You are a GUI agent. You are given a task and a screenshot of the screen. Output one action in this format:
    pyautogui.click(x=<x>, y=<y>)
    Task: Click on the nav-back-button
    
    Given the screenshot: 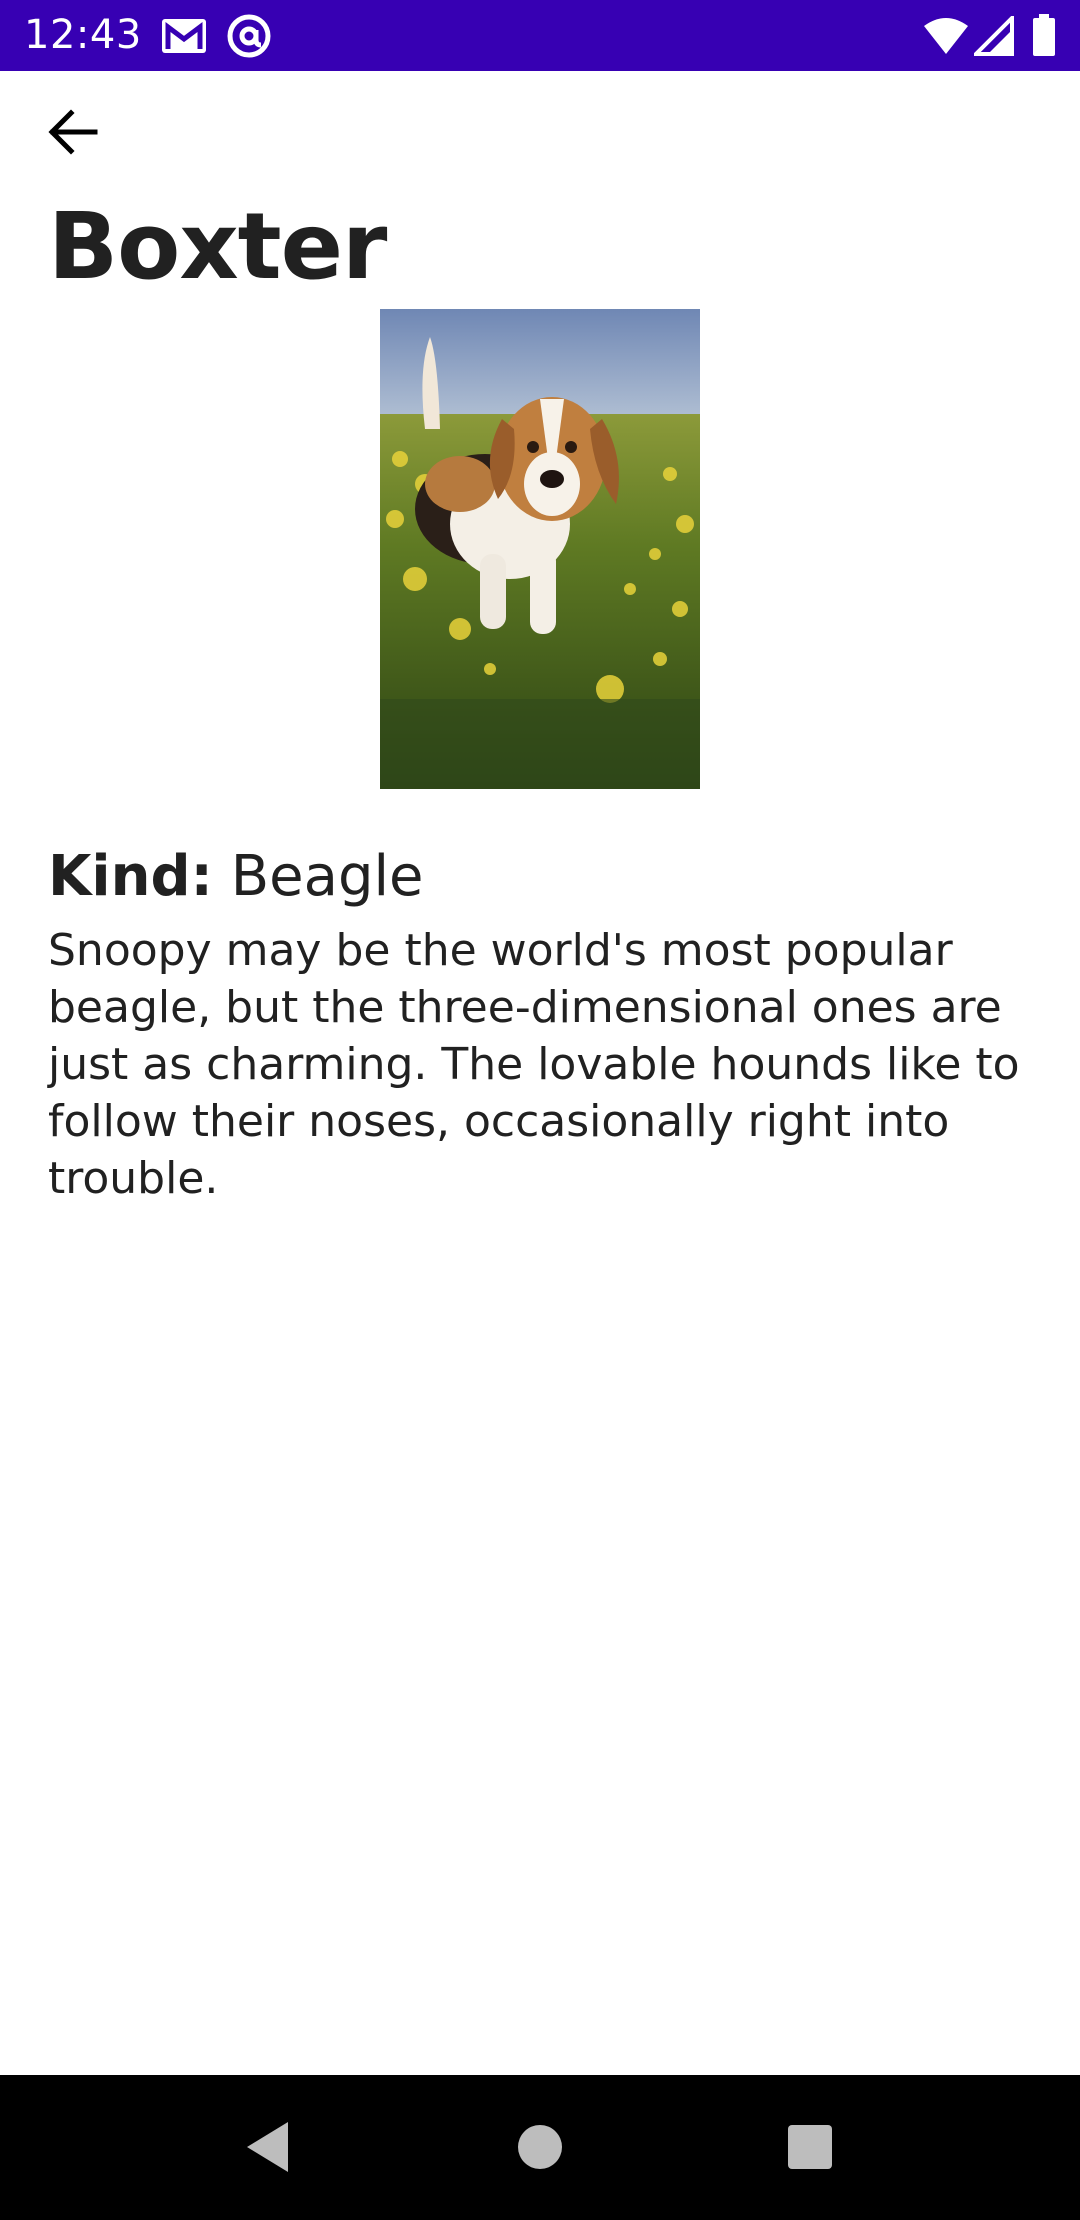 What is the action you would take?
    pyautogui.click(x=268, y=2147)
    